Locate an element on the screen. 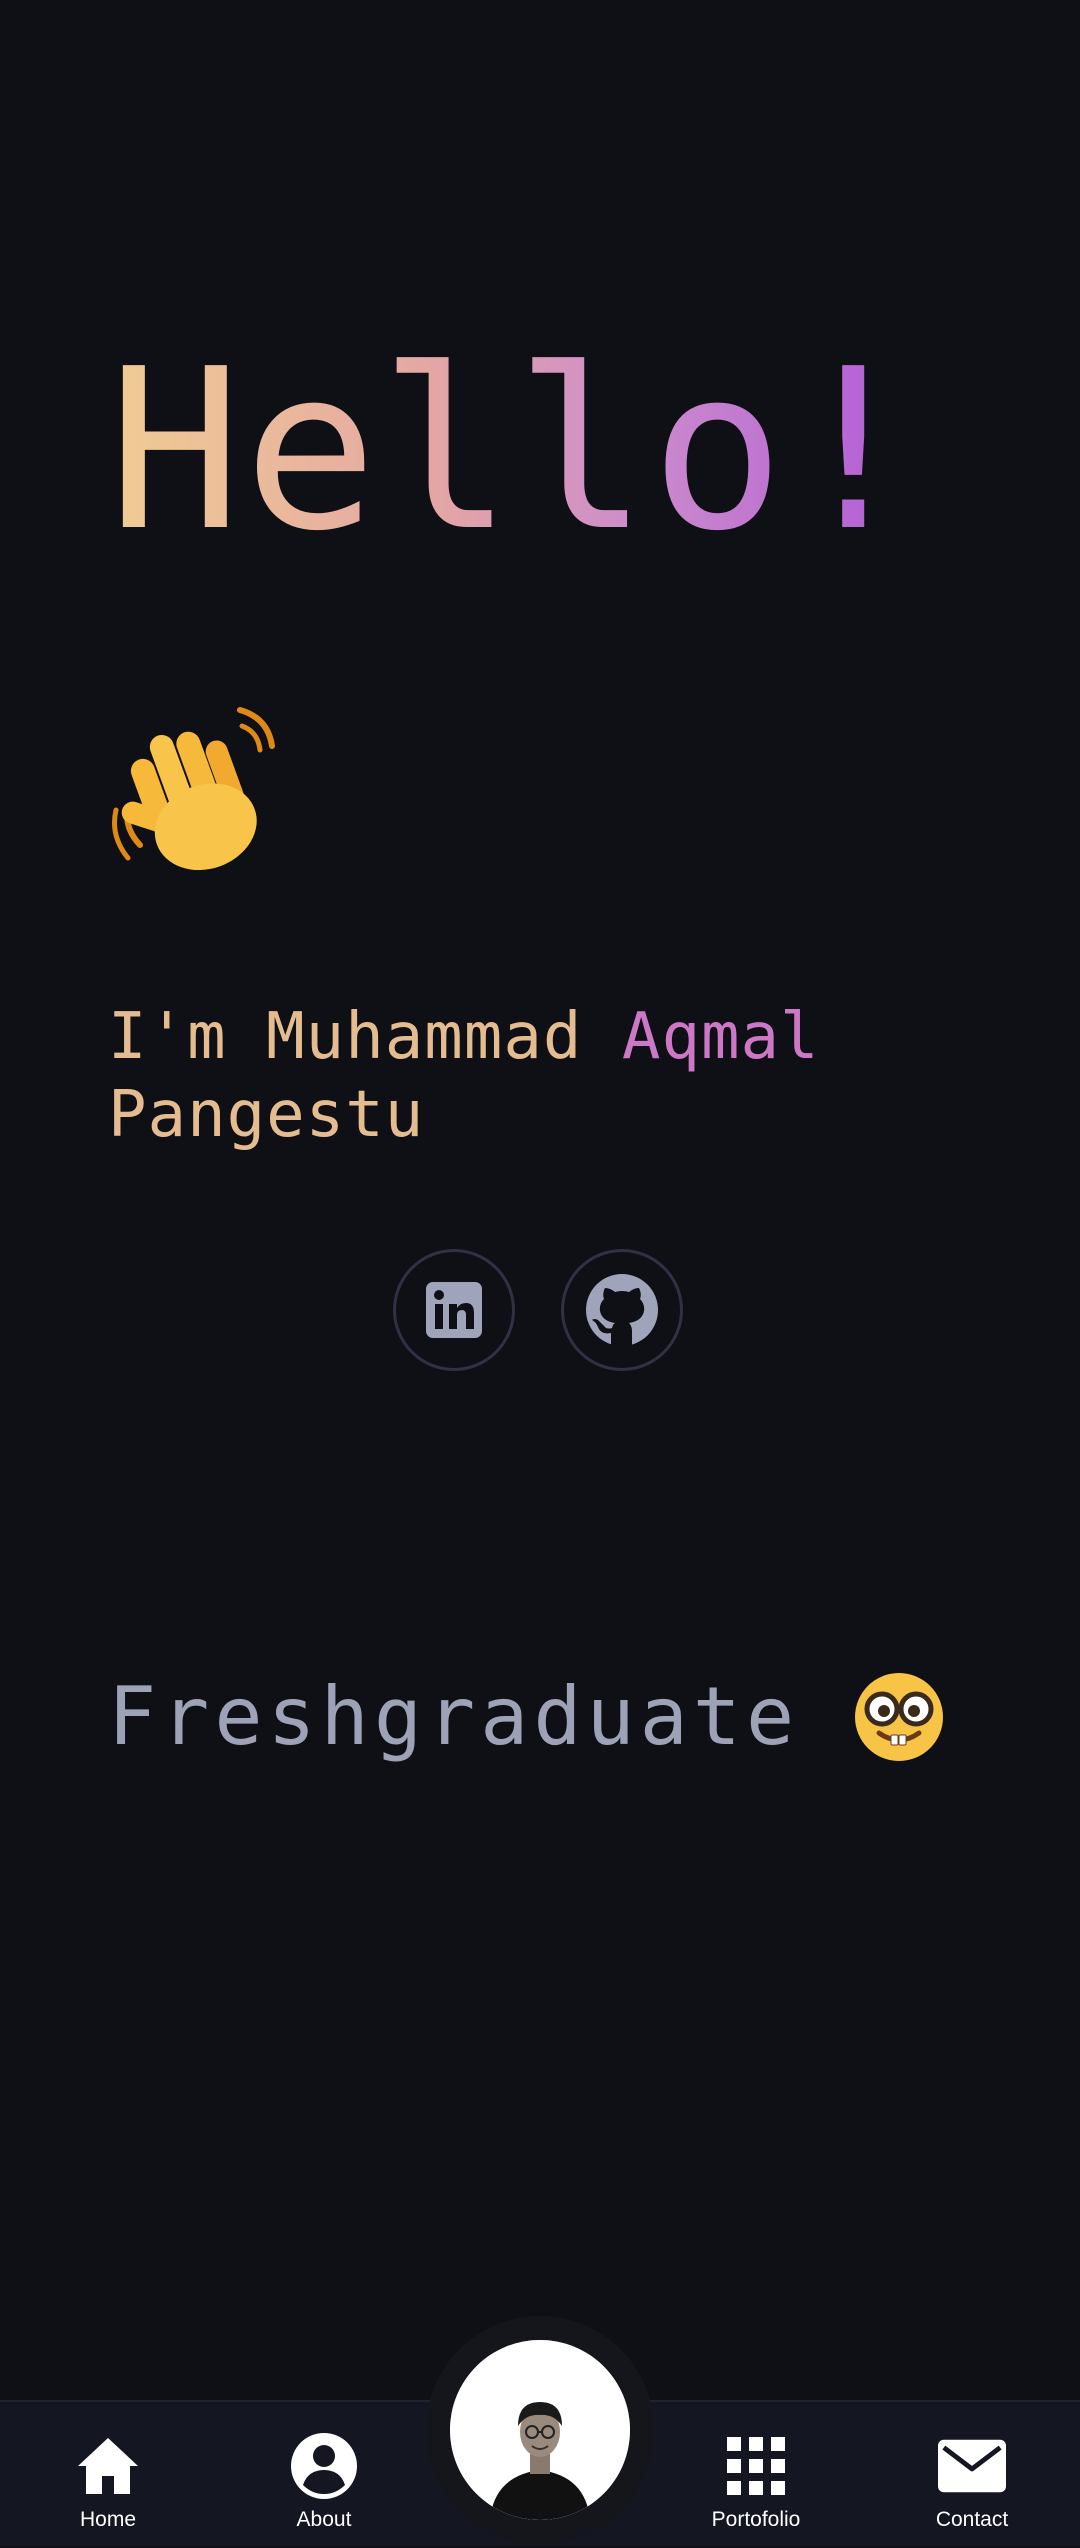  profile-avatar-button is located at coordinates (540, 2430).